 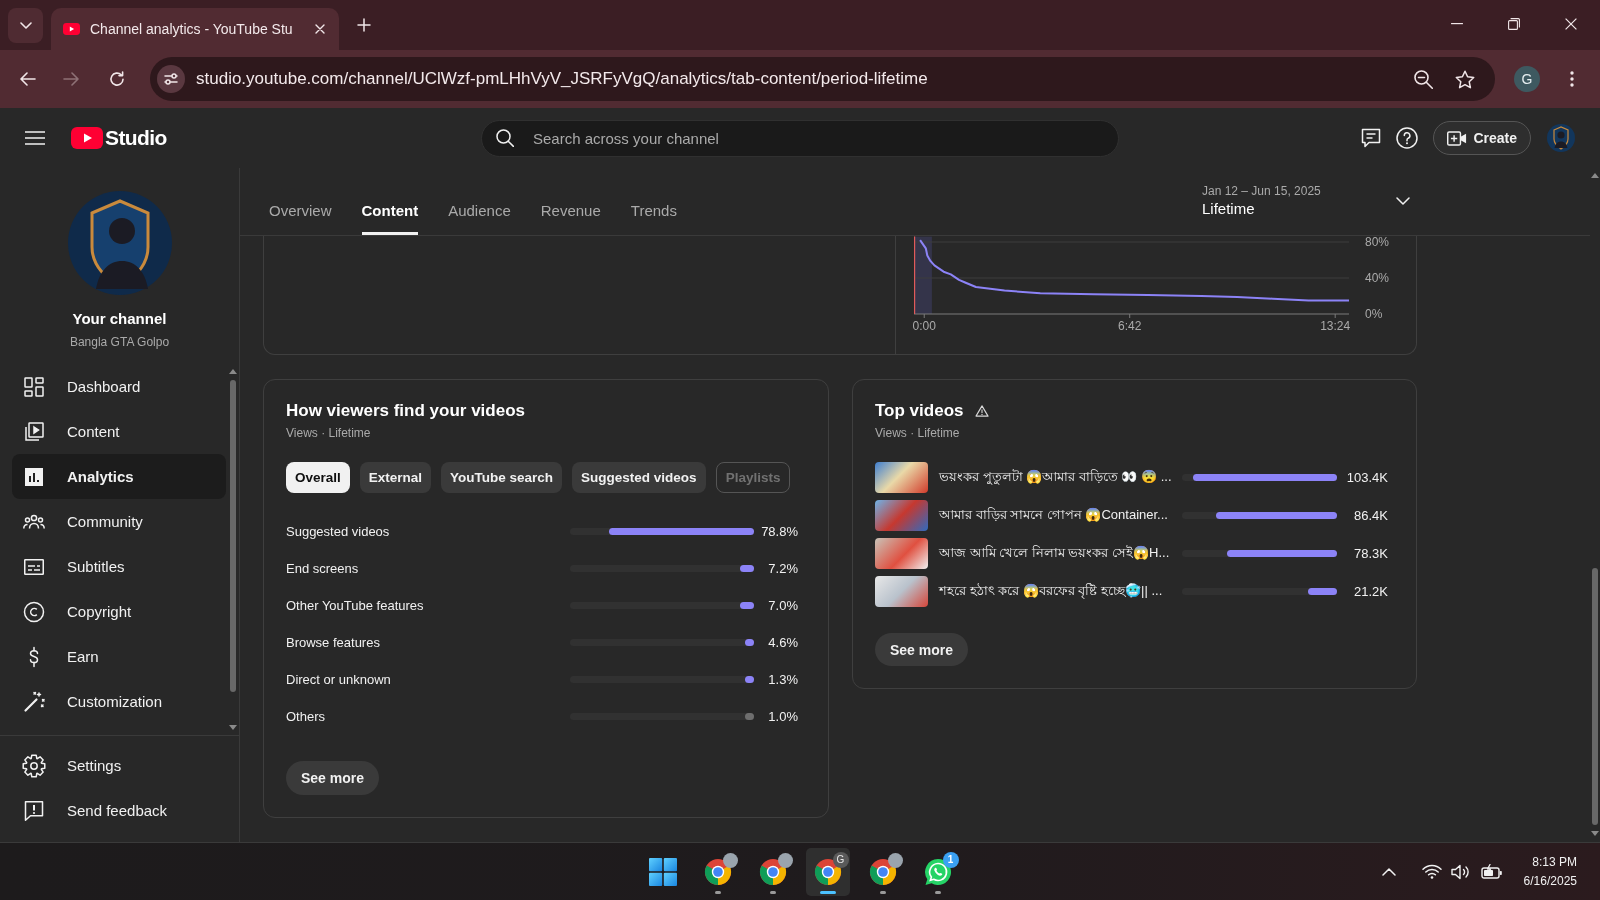 I want to click on battery-charging-icon, so click(x=1491, y=871).